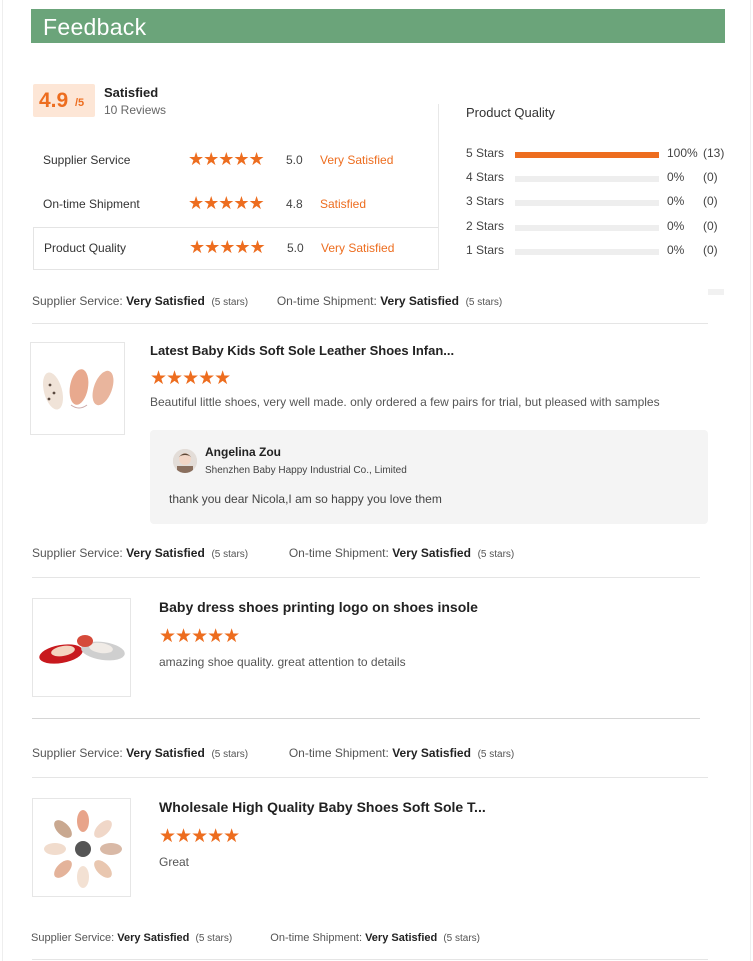  Describe the element at coordinates (601, 229) in the screenshot. I see `star-bar-row: 2 Stars 0% (0)` at that location.